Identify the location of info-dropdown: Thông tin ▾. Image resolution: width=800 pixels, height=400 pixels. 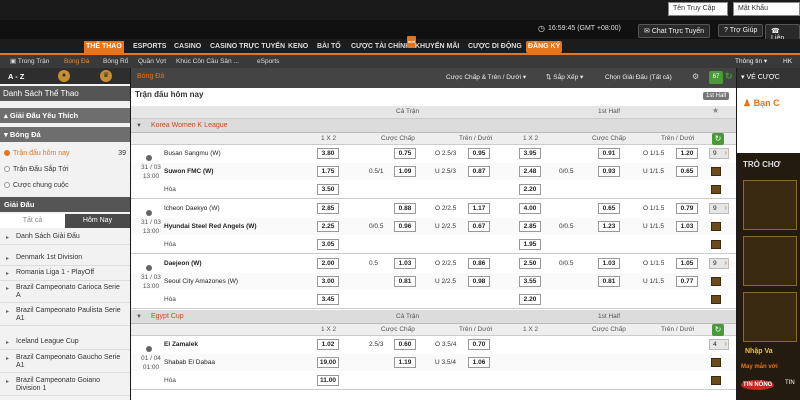
(751, 61).